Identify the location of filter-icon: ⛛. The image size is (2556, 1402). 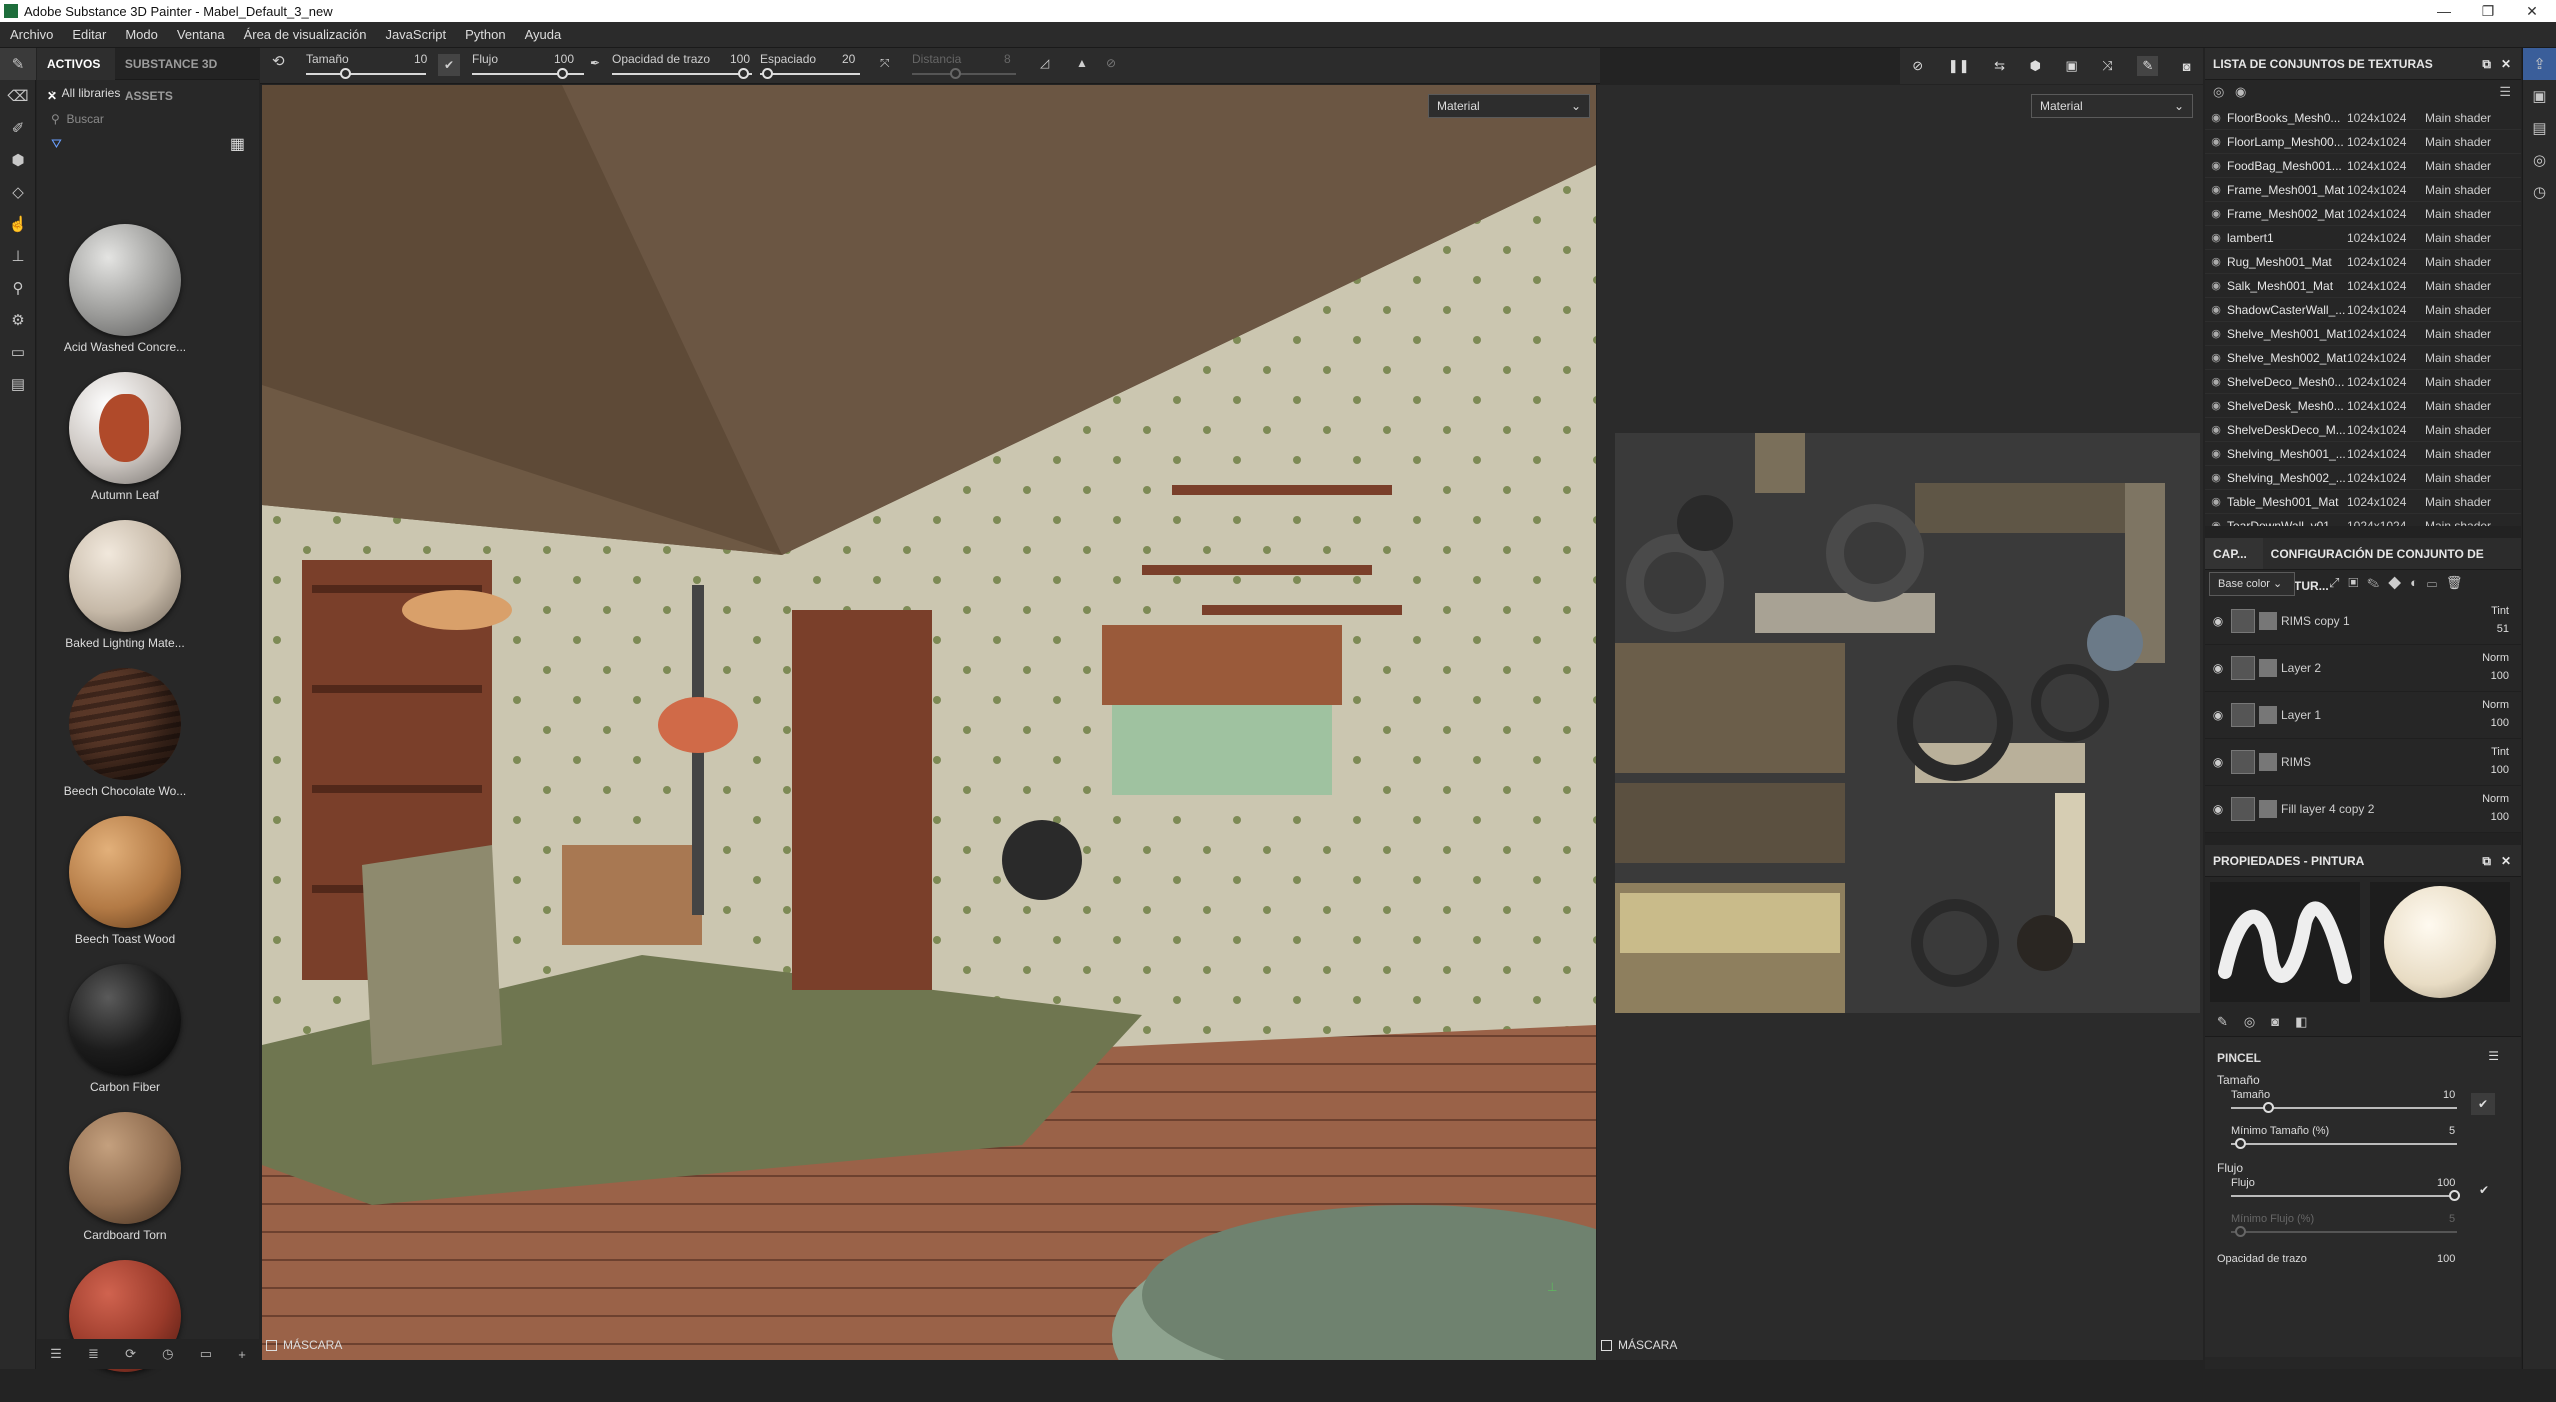
(56, 144).